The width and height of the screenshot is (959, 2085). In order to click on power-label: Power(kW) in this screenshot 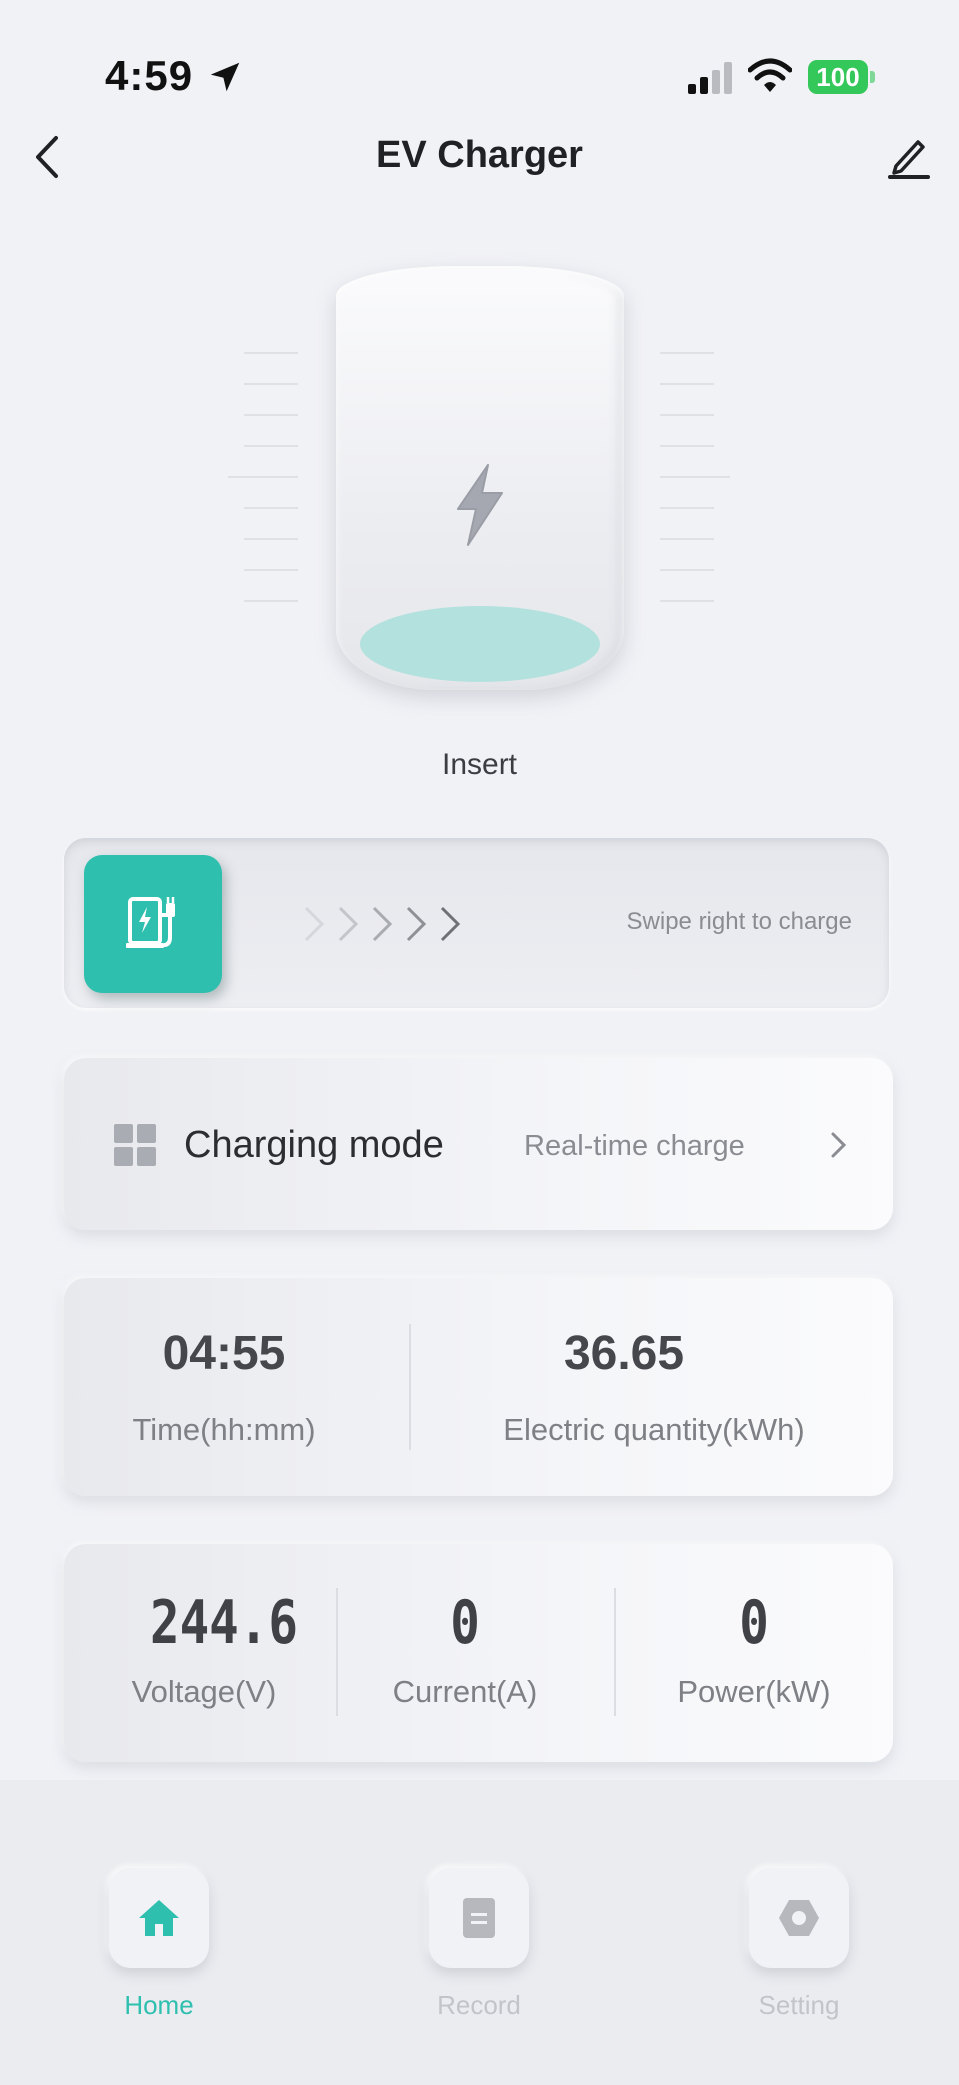, I will do `click(754, 1691)`.